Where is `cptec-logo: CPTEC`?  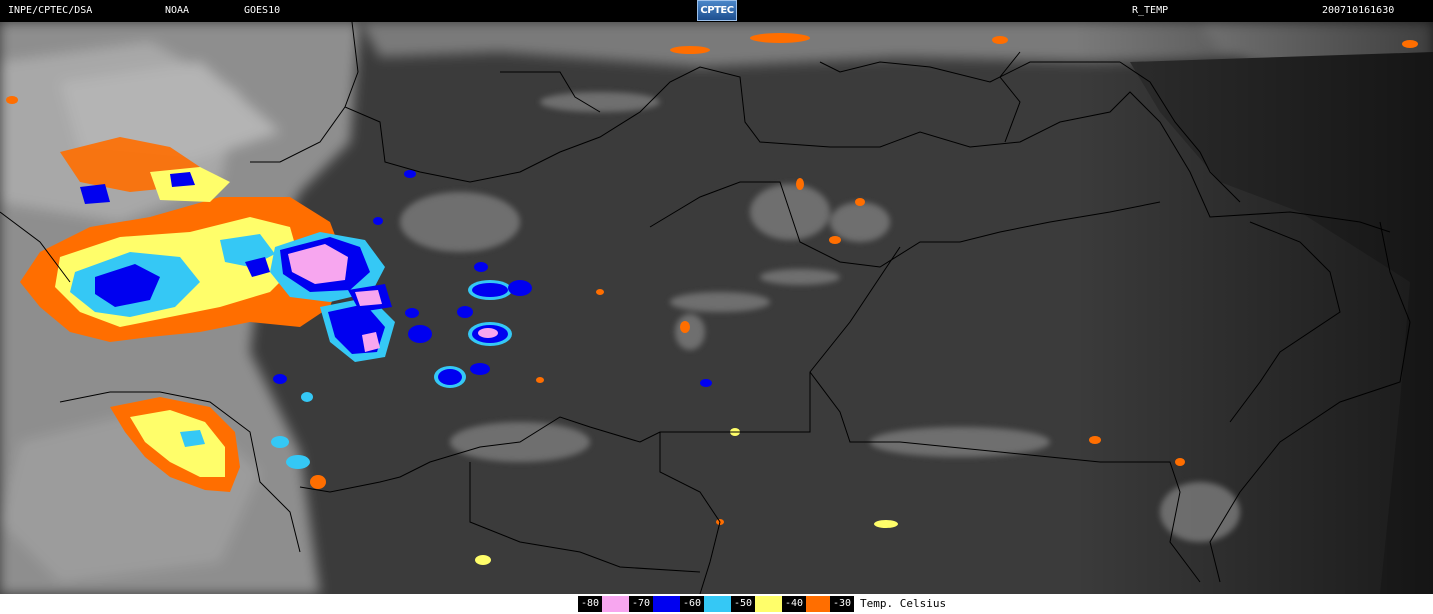 cptec-logo: CPTEC is located at coordinates (717, 10).